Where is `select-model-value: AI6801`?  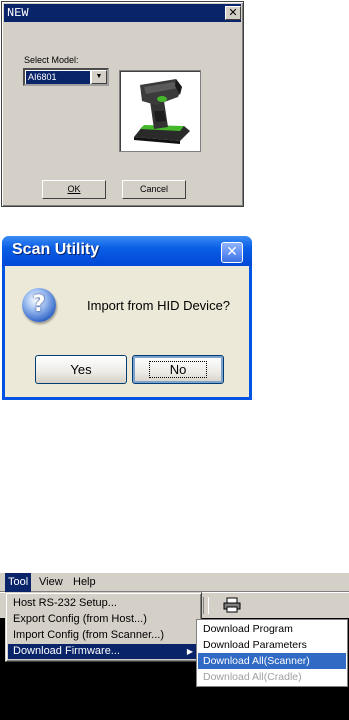
select-model-value: AI6801 is located at coordinates (58, 77).